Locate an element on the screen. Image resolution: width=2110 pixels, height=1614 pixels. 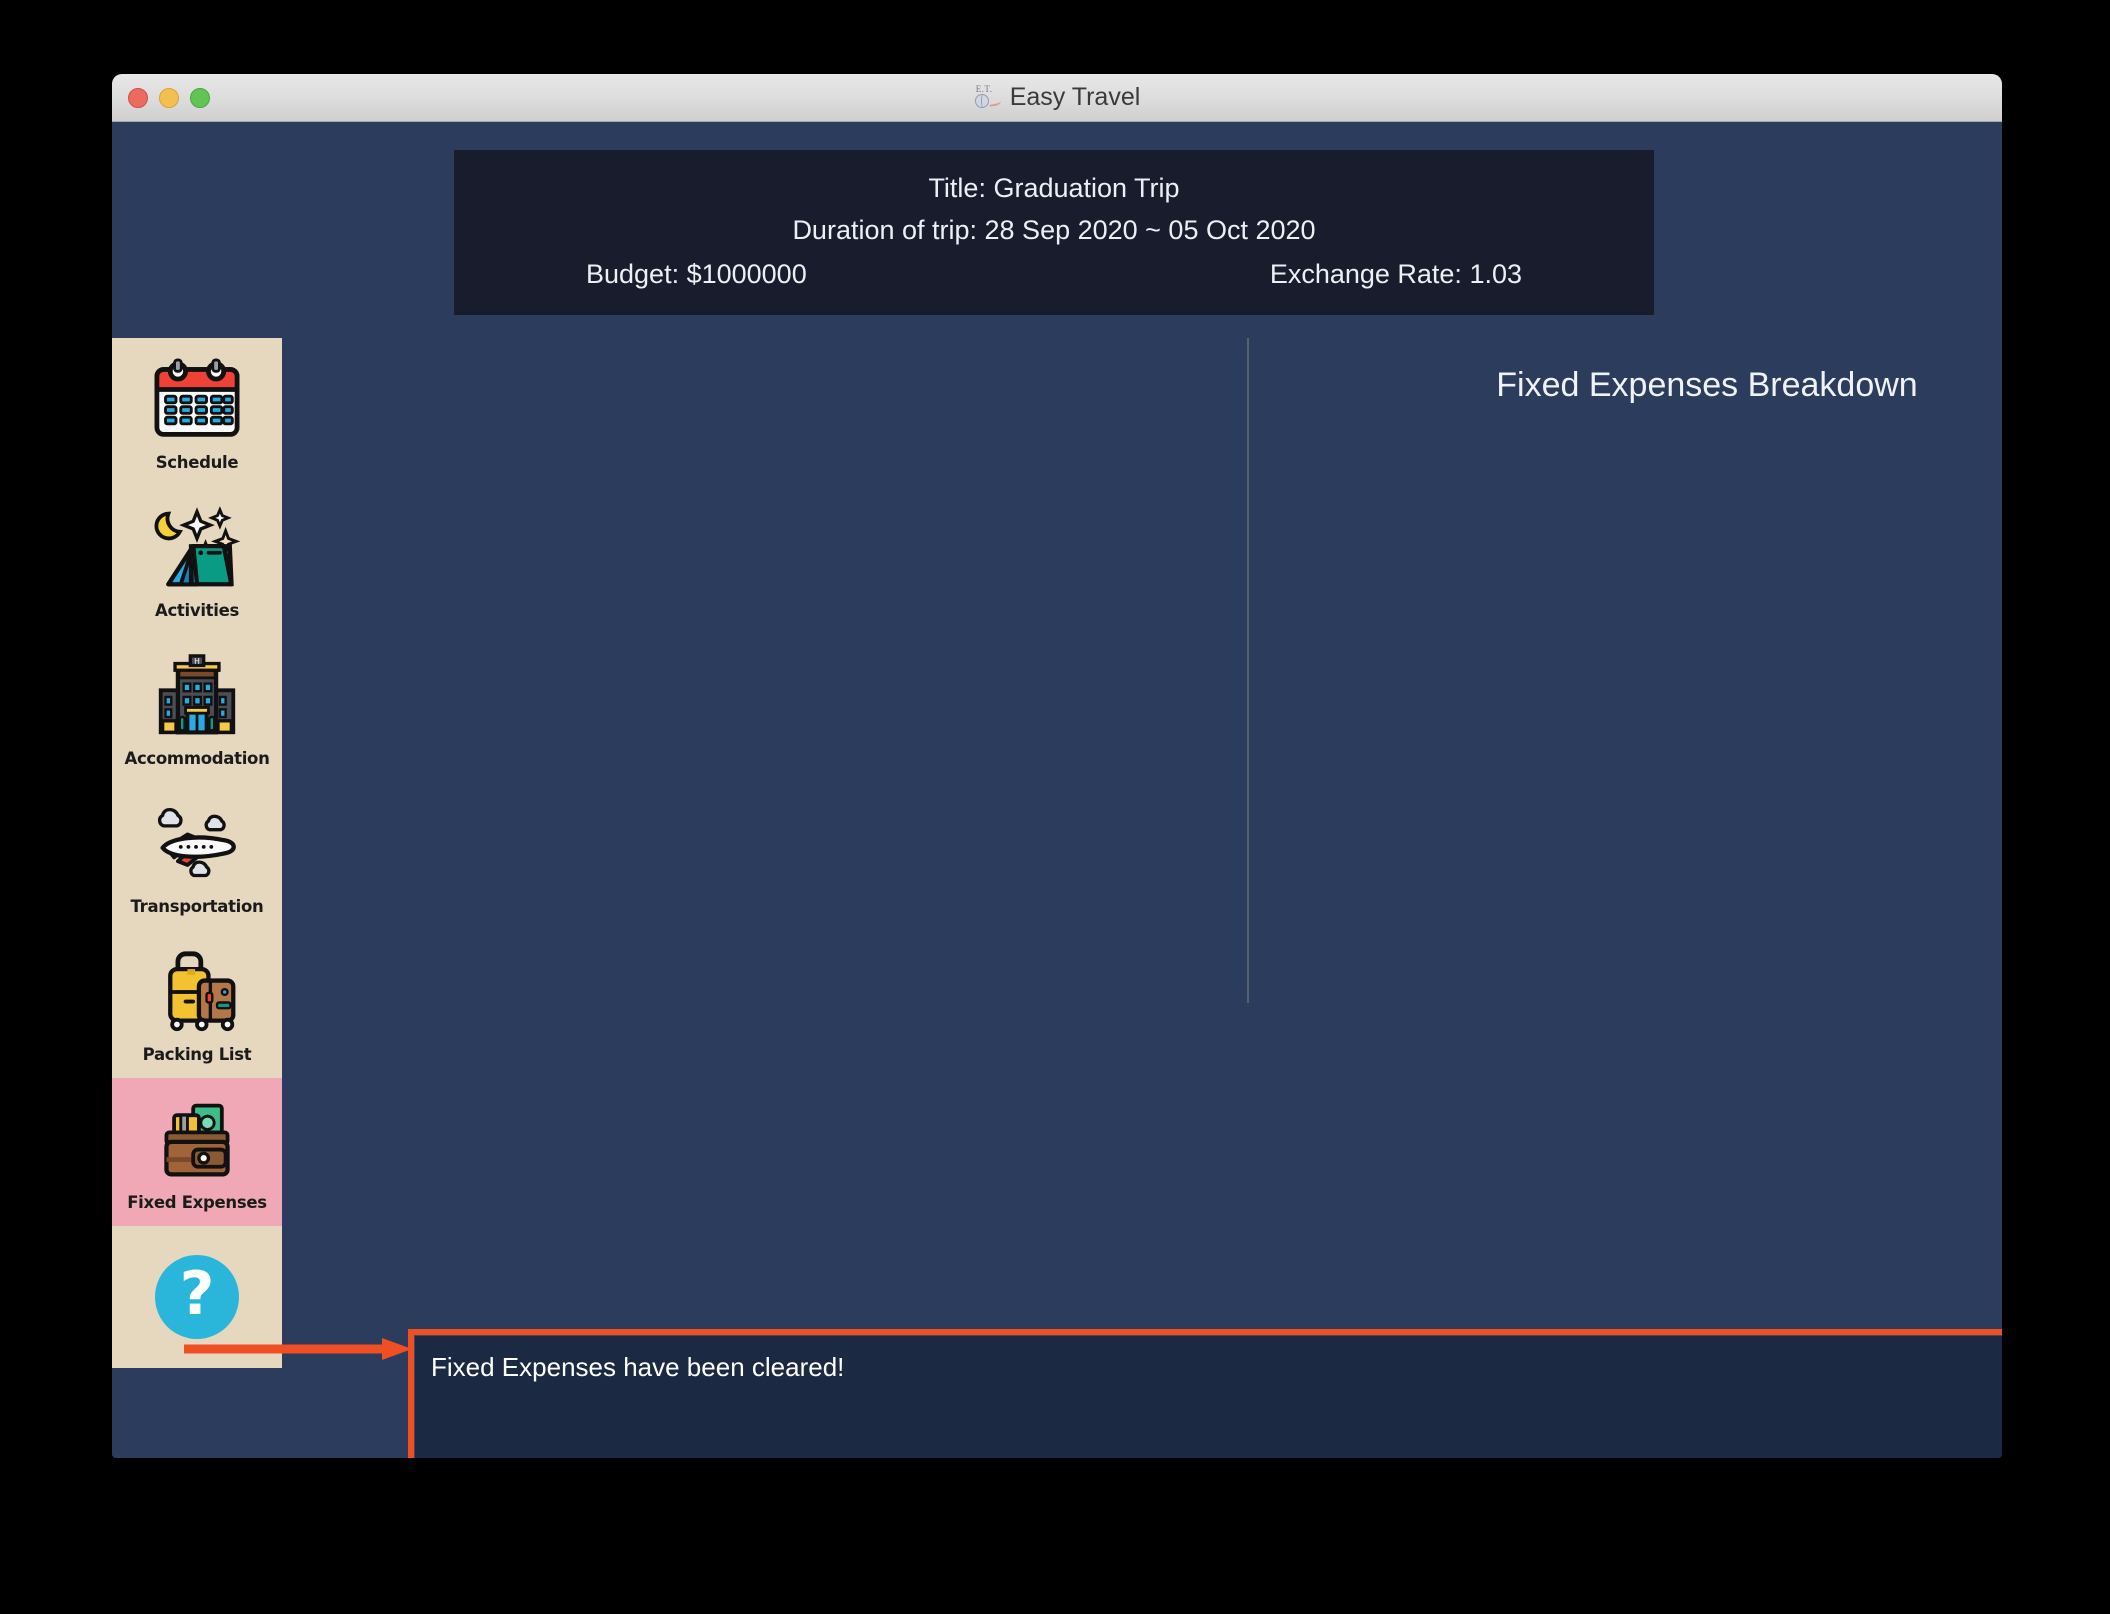
message-log-text: Fixed Expenses have been cleared! is located at coordinates (638, 1367).